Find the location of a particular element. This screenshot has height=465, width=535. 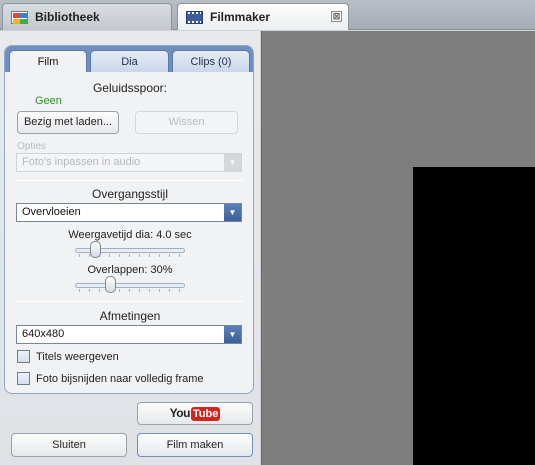

tab-bibliotheek: Bibliotheek is located at coordinates (87, 16).